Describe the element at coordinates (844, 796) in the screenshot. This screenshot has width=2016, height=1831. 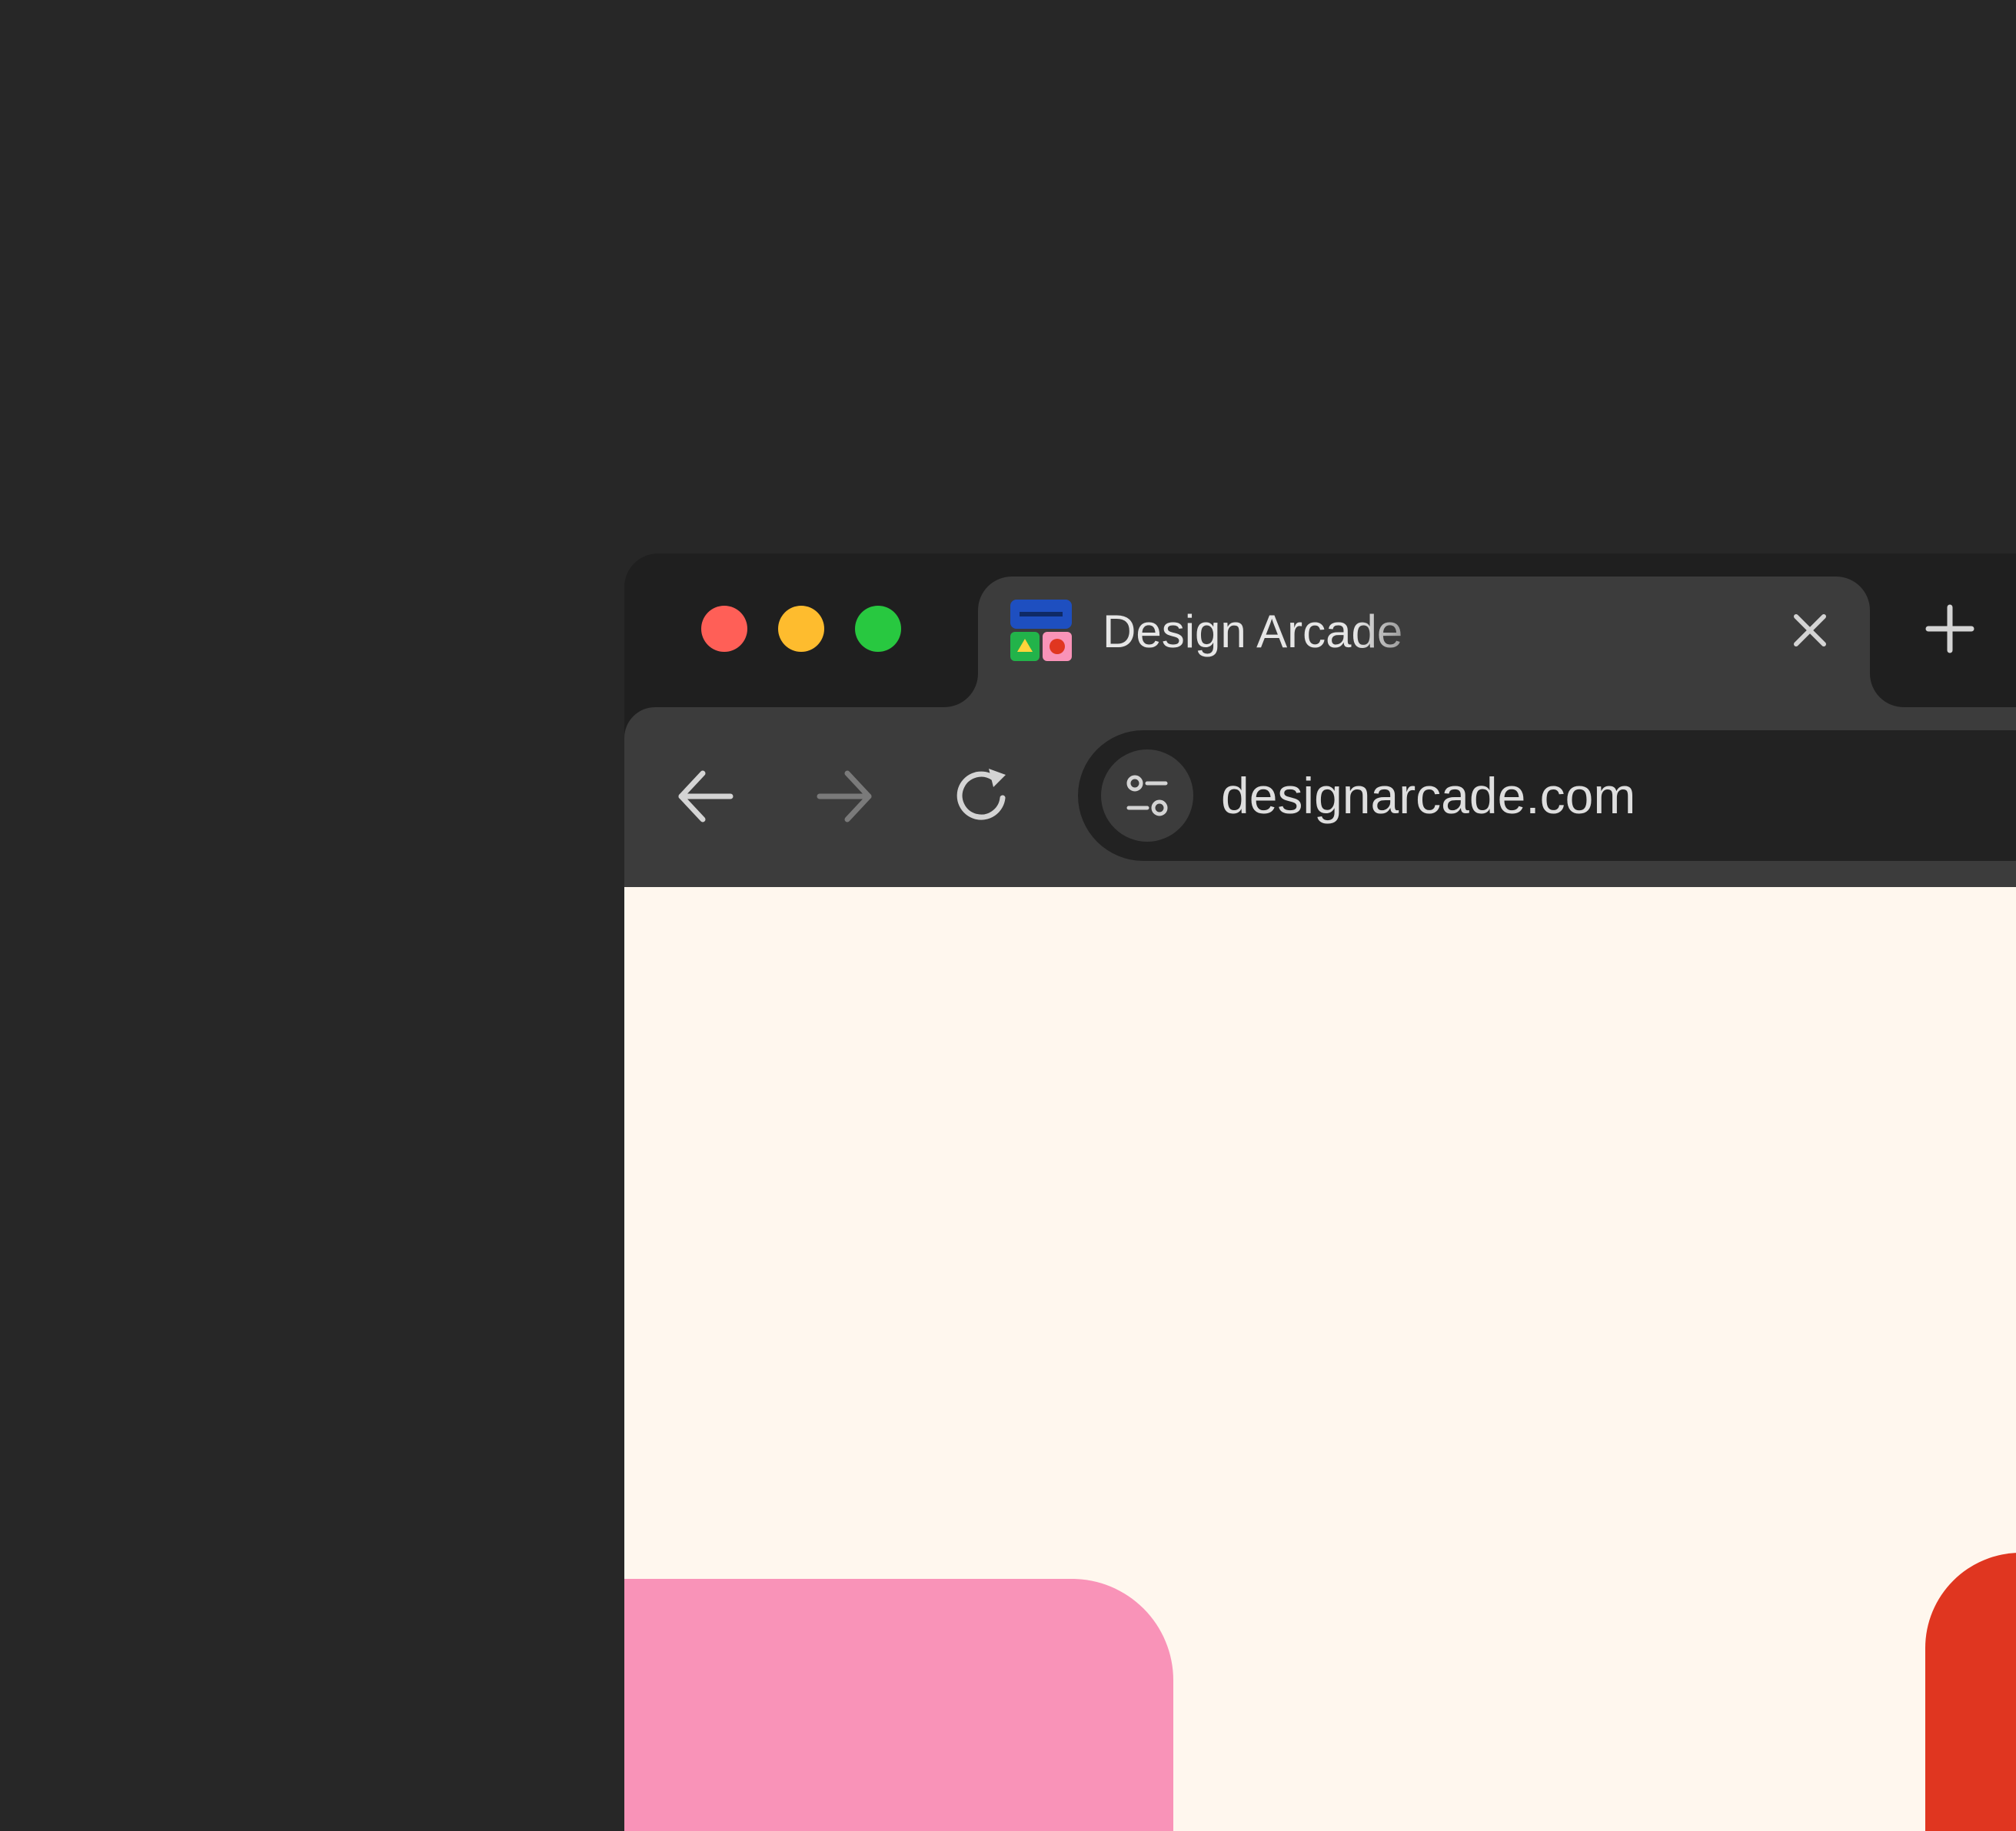
I see `arrow-right-icon` at that location.